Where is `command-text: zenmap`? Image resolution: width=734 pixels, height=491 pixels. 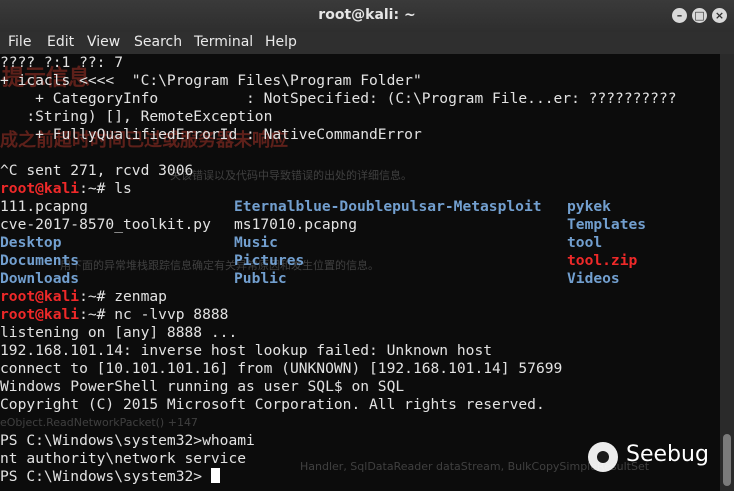 command-text: zenmap is located at coordinates (140, 296).